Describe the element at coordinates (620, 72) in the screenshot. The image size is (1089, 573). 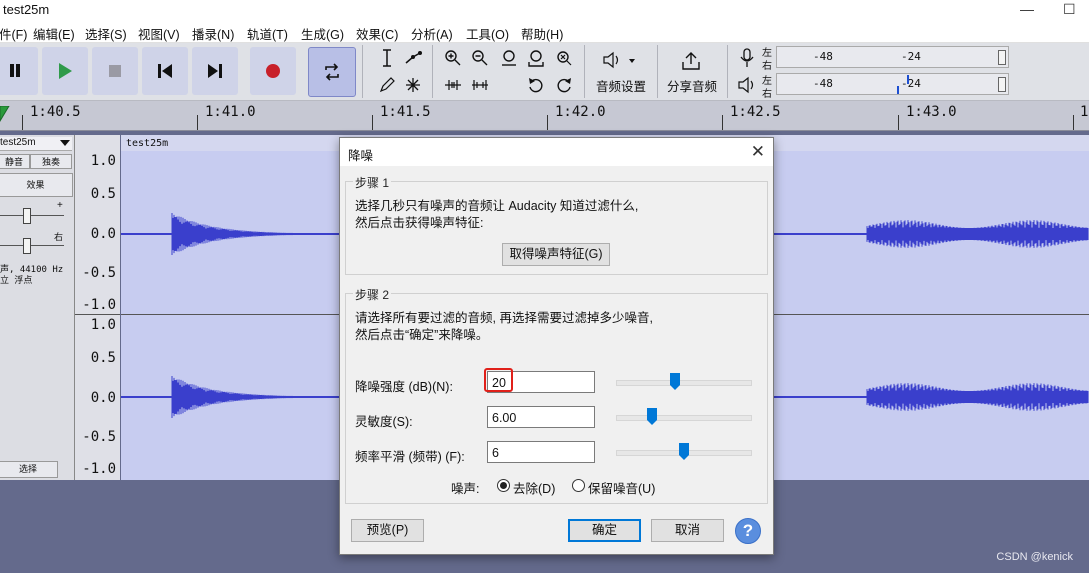
I see `audio-setup-button: 音频设置` at that location.